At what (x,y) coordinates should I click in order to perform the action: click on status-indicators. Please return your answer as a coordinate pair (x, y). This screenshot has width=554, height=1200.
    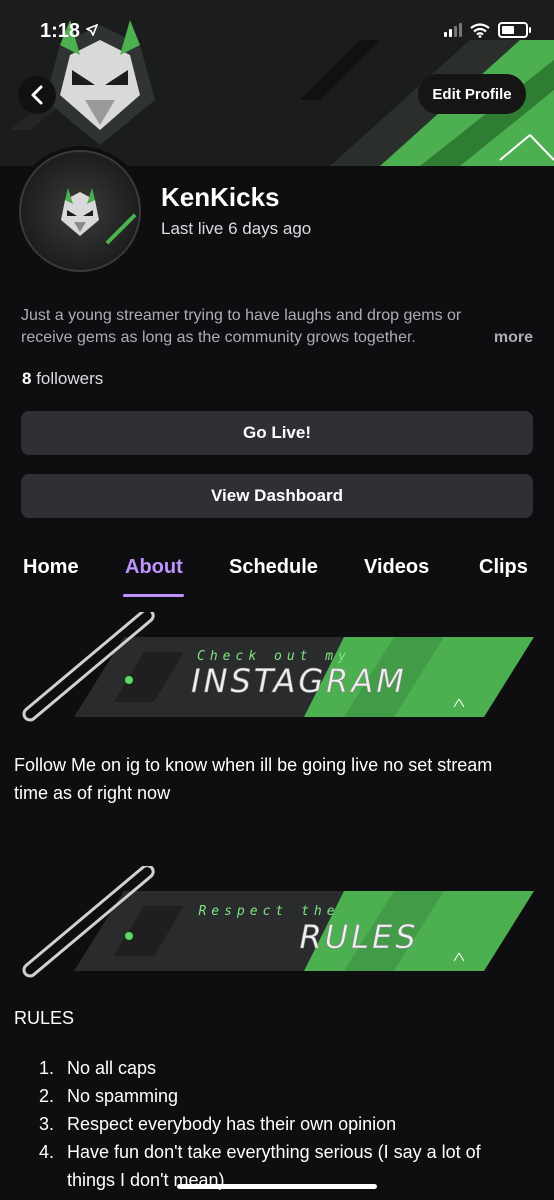
    Looking at the image, I should click on (487, 30).